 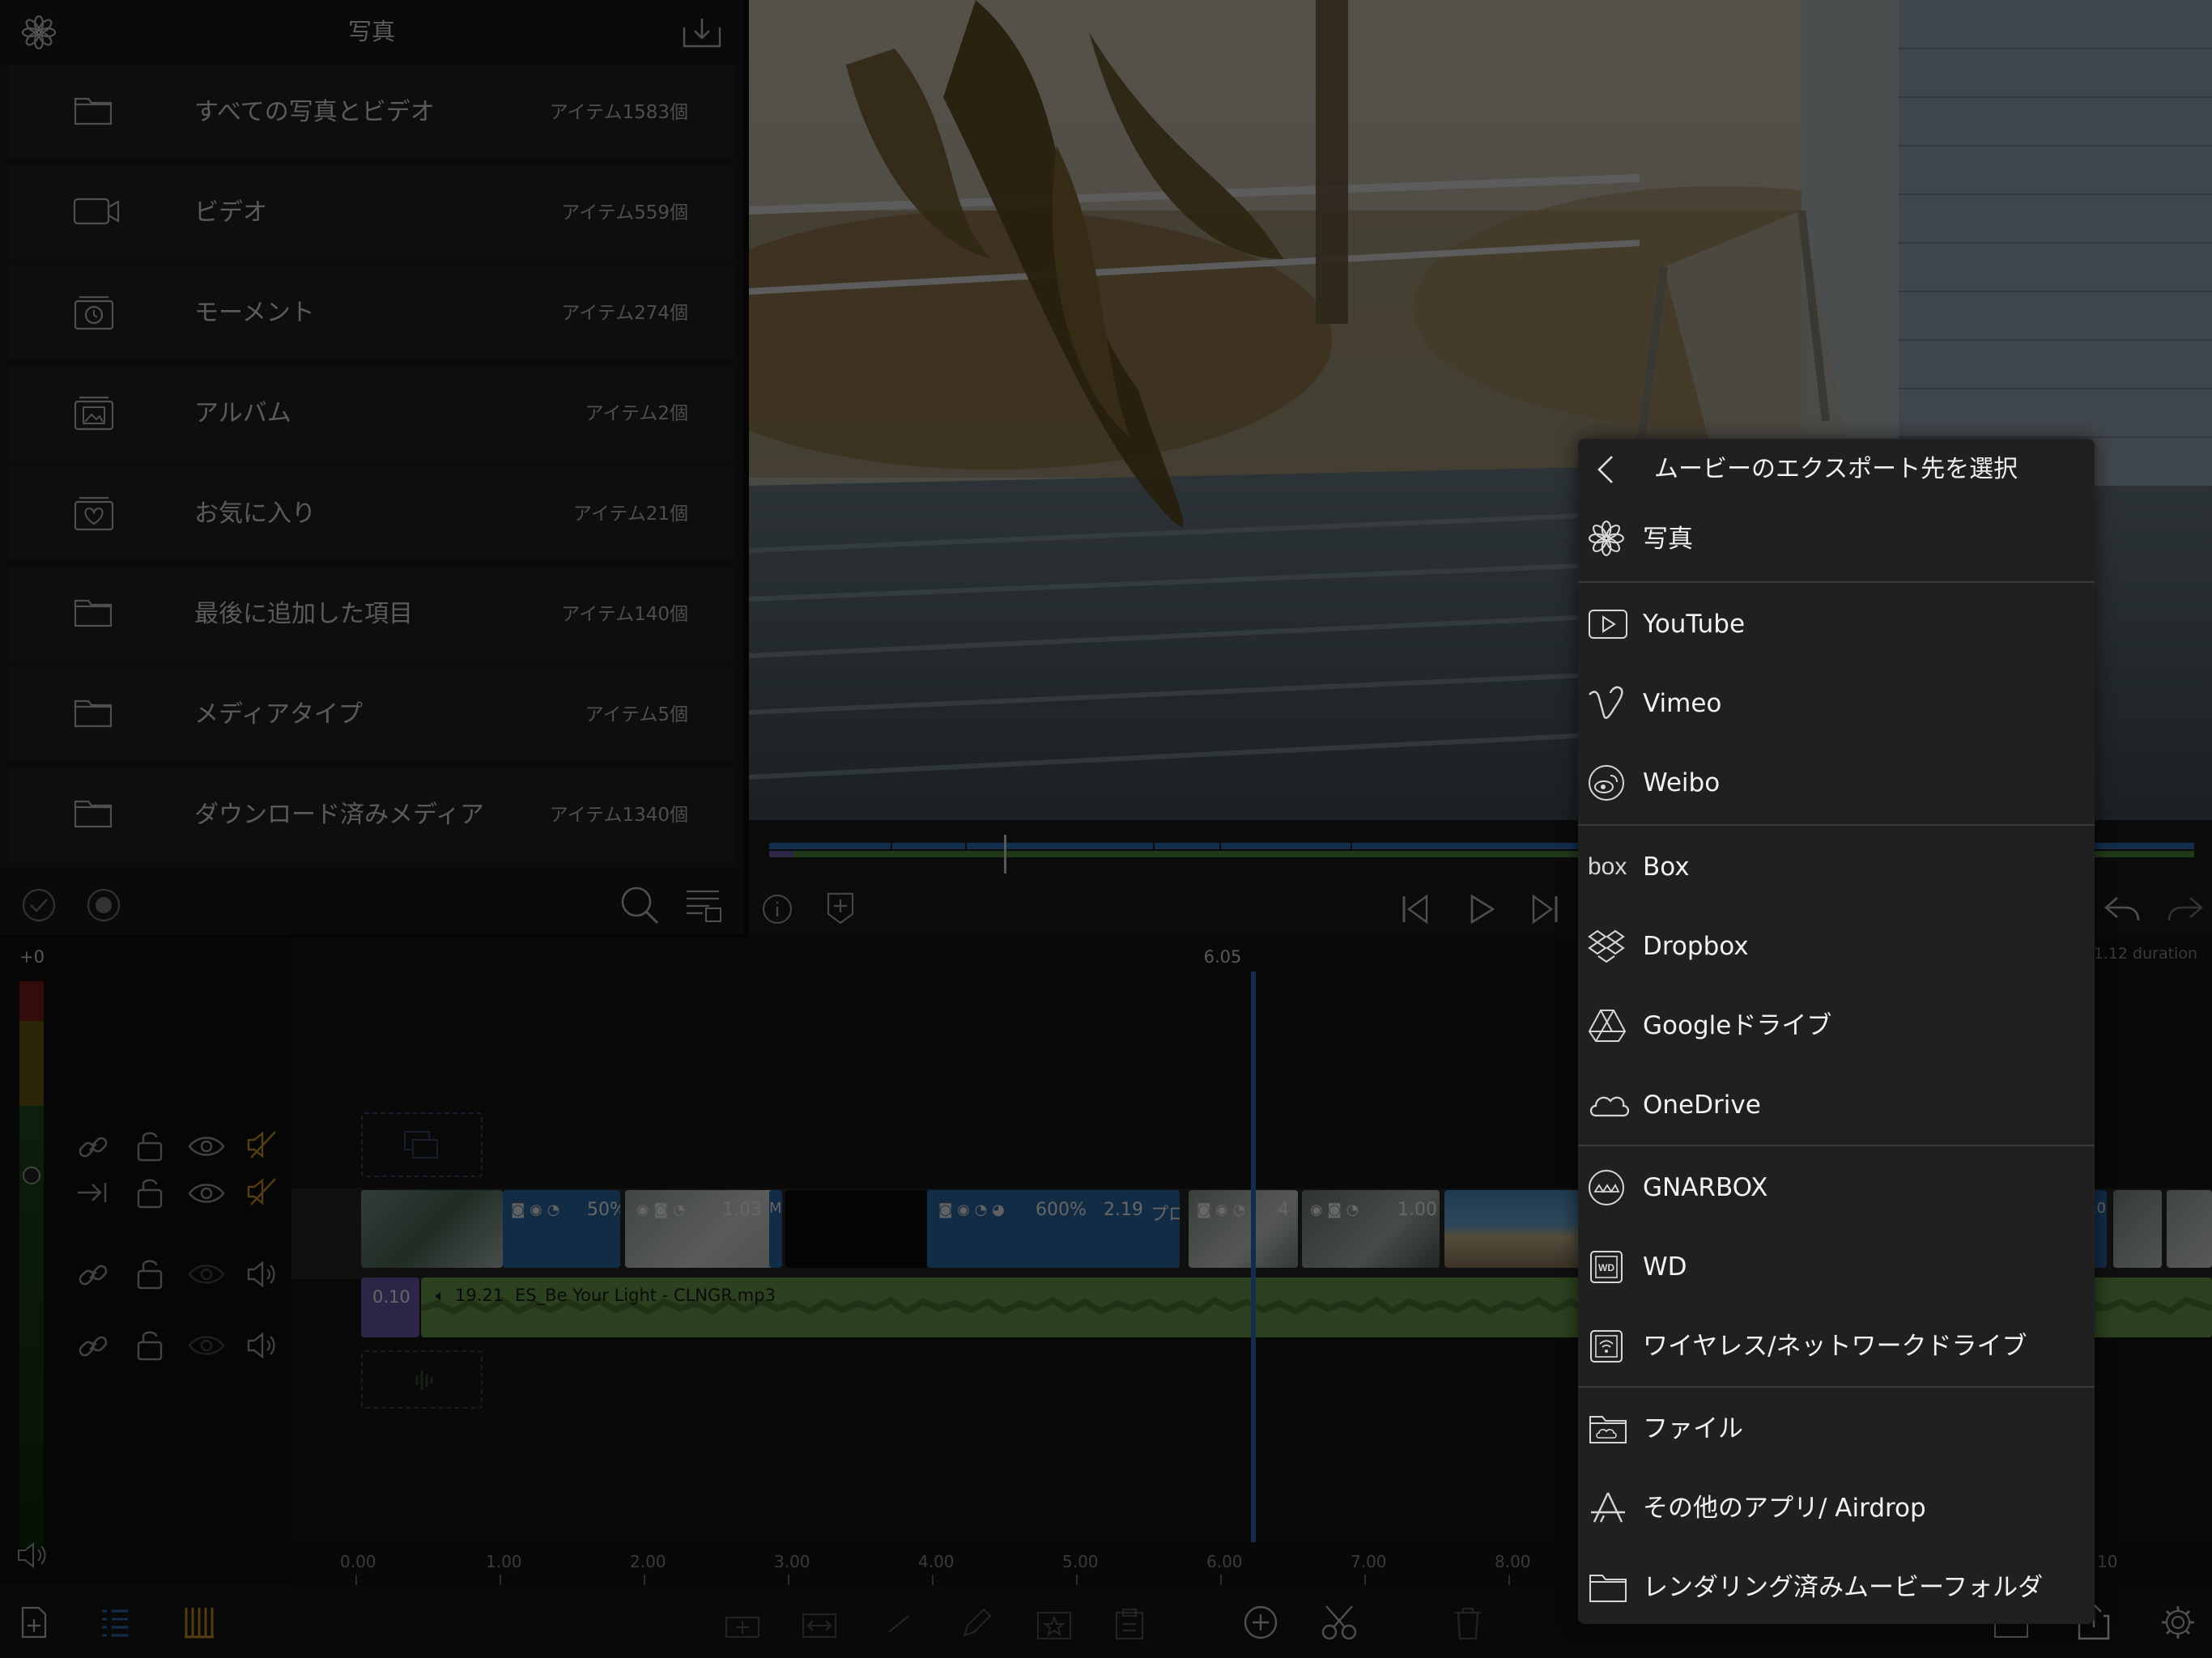 What do you see at coordinates (2186, 909) in the screenshot?
I see `redo-icon` at bounding box center [2186, 909].